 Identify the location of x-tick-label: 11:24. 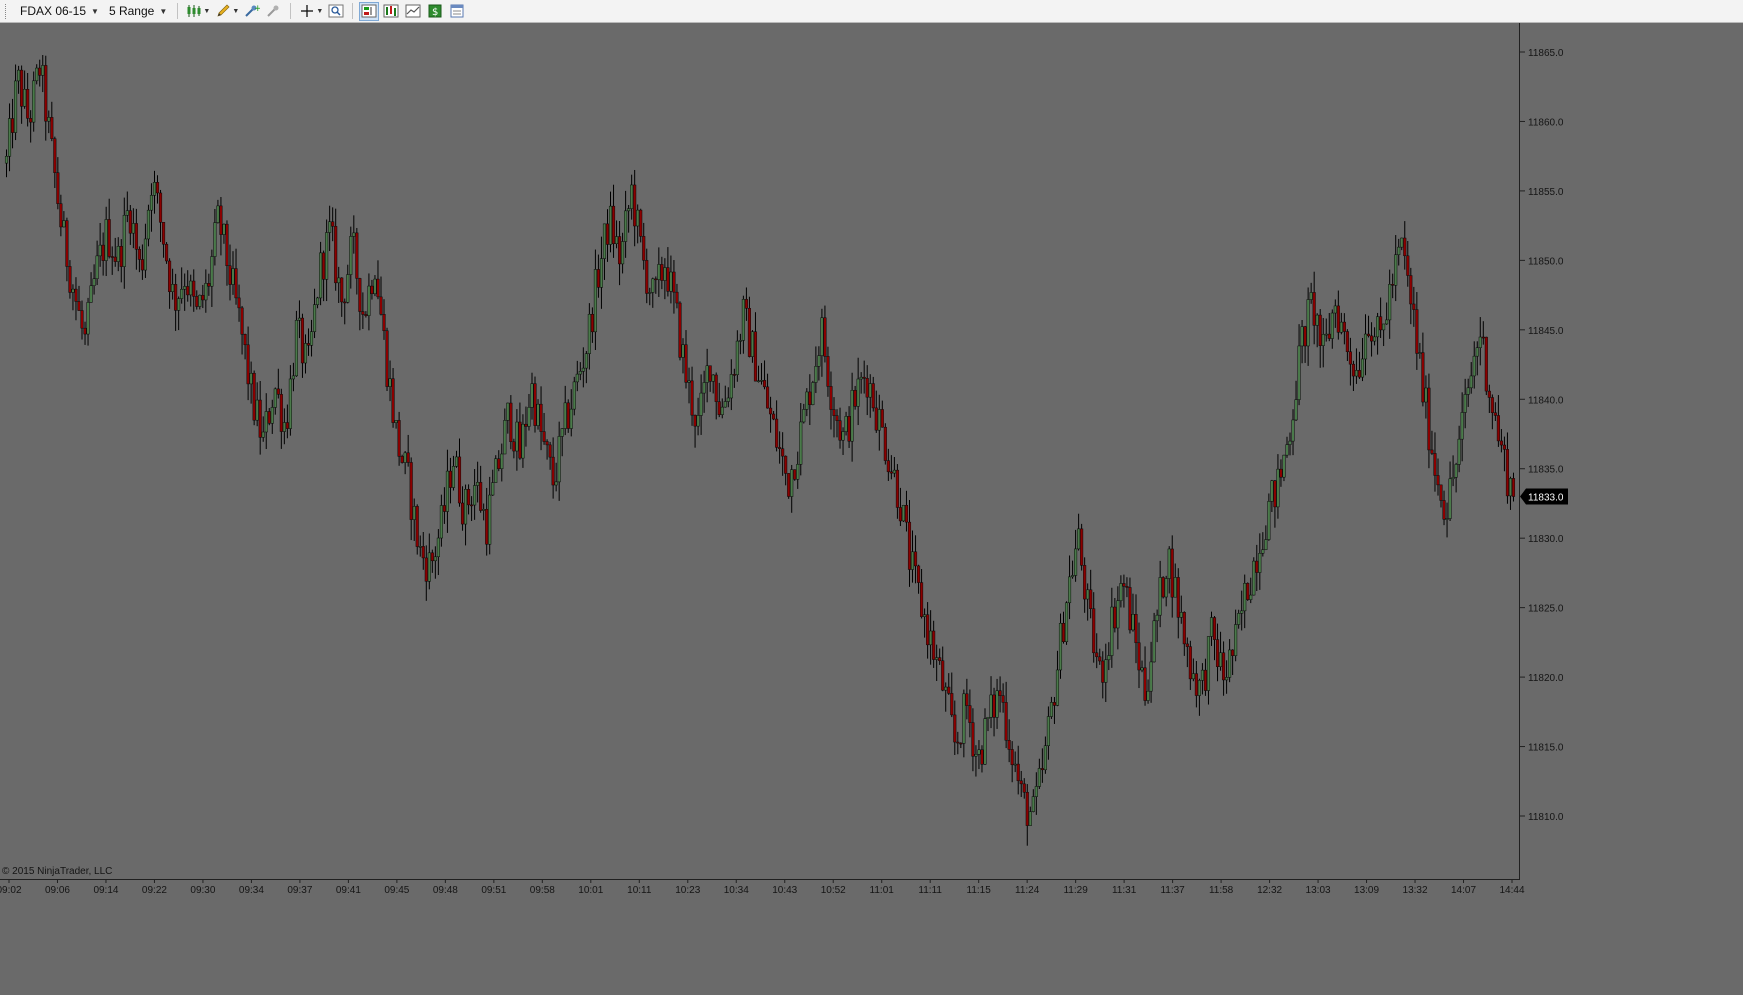
(1027, 890).